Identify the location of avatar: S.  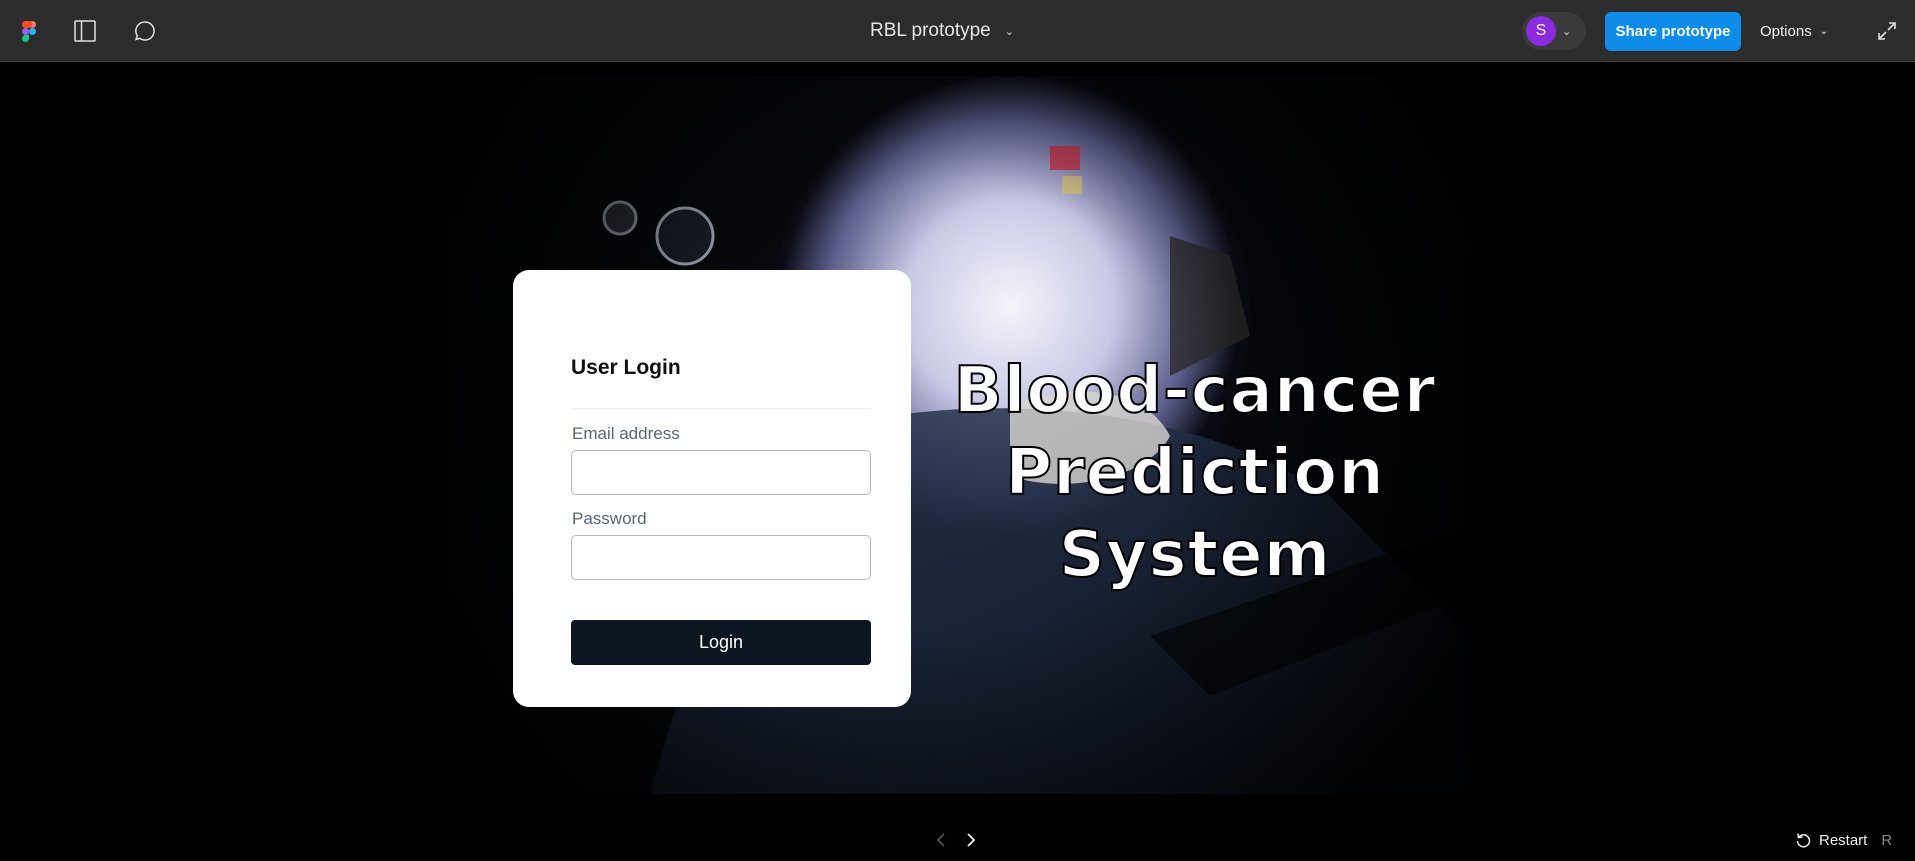
(1541, 31).